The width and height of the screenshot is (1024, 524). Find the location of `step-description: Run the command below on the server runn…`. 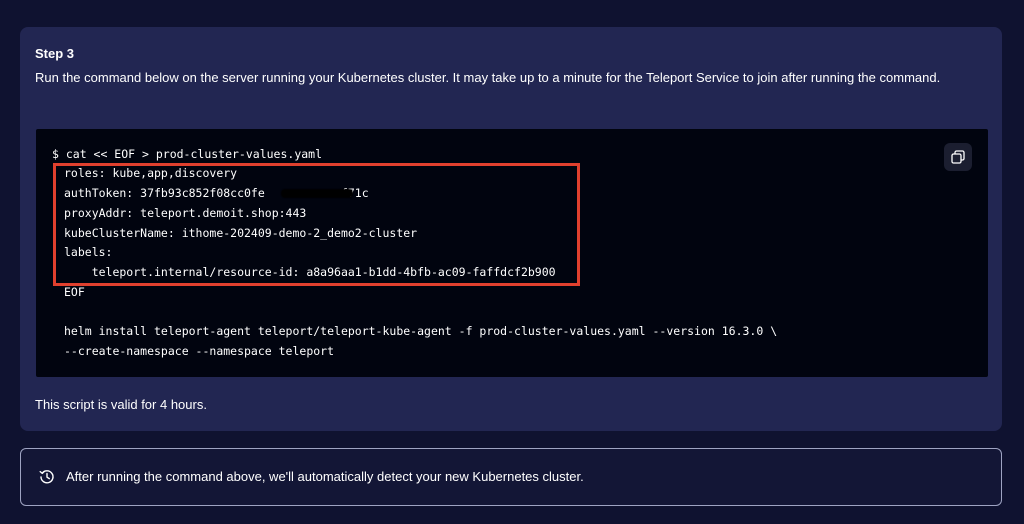

step-description: Run the command below on the server runn… is located at coordinates (488, 77).